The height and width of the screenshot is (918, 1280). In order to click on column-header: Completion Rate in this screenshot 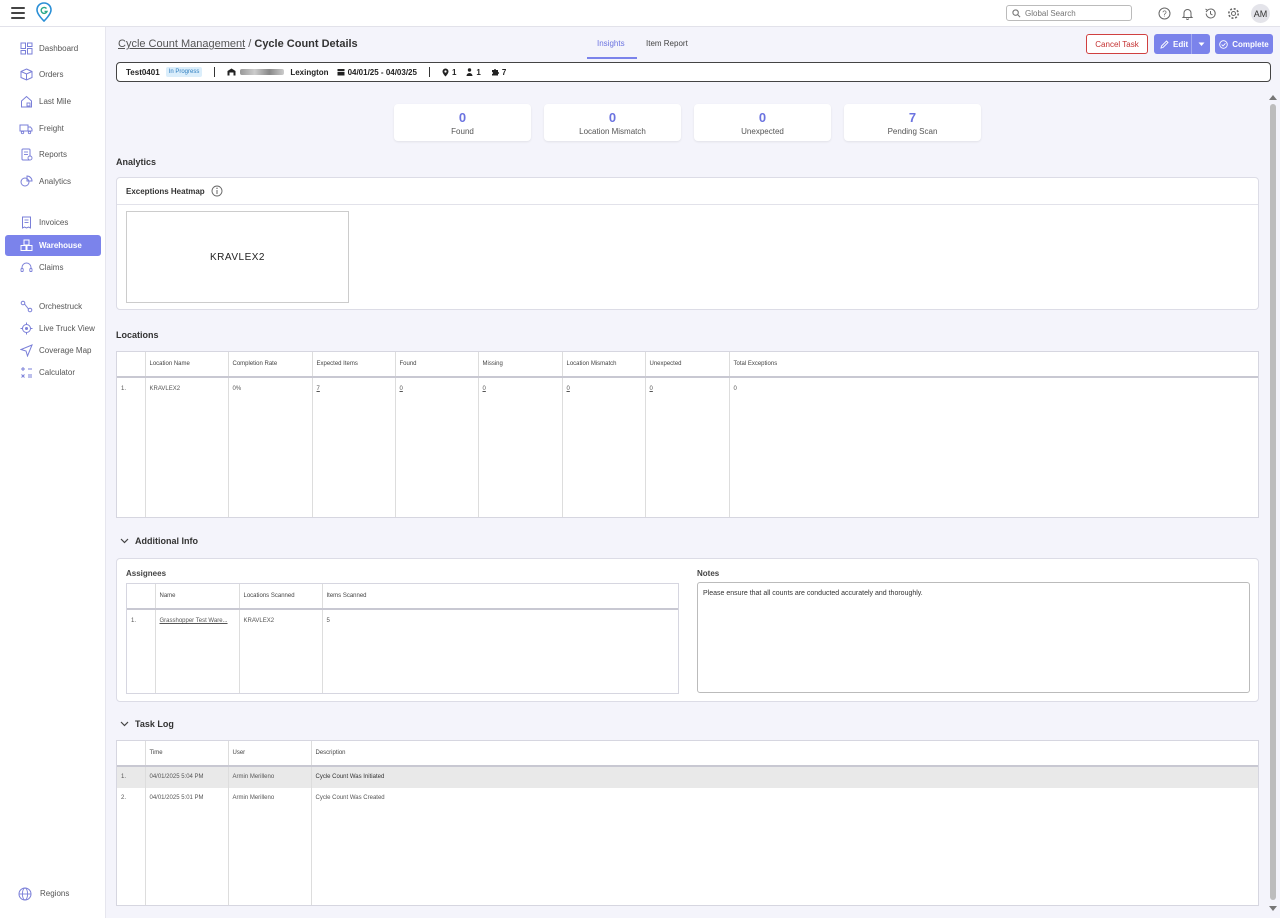, I will do `click(270, 365)`.